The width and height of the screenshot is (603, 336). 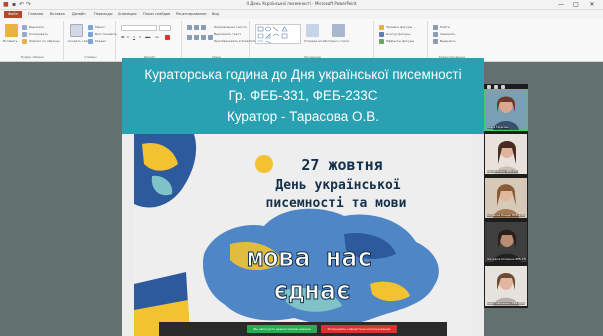 What do you see at coordinates (157, 37) in the screenshot?
I see `change-case-button: Аа` at bounding box center [157, 37].